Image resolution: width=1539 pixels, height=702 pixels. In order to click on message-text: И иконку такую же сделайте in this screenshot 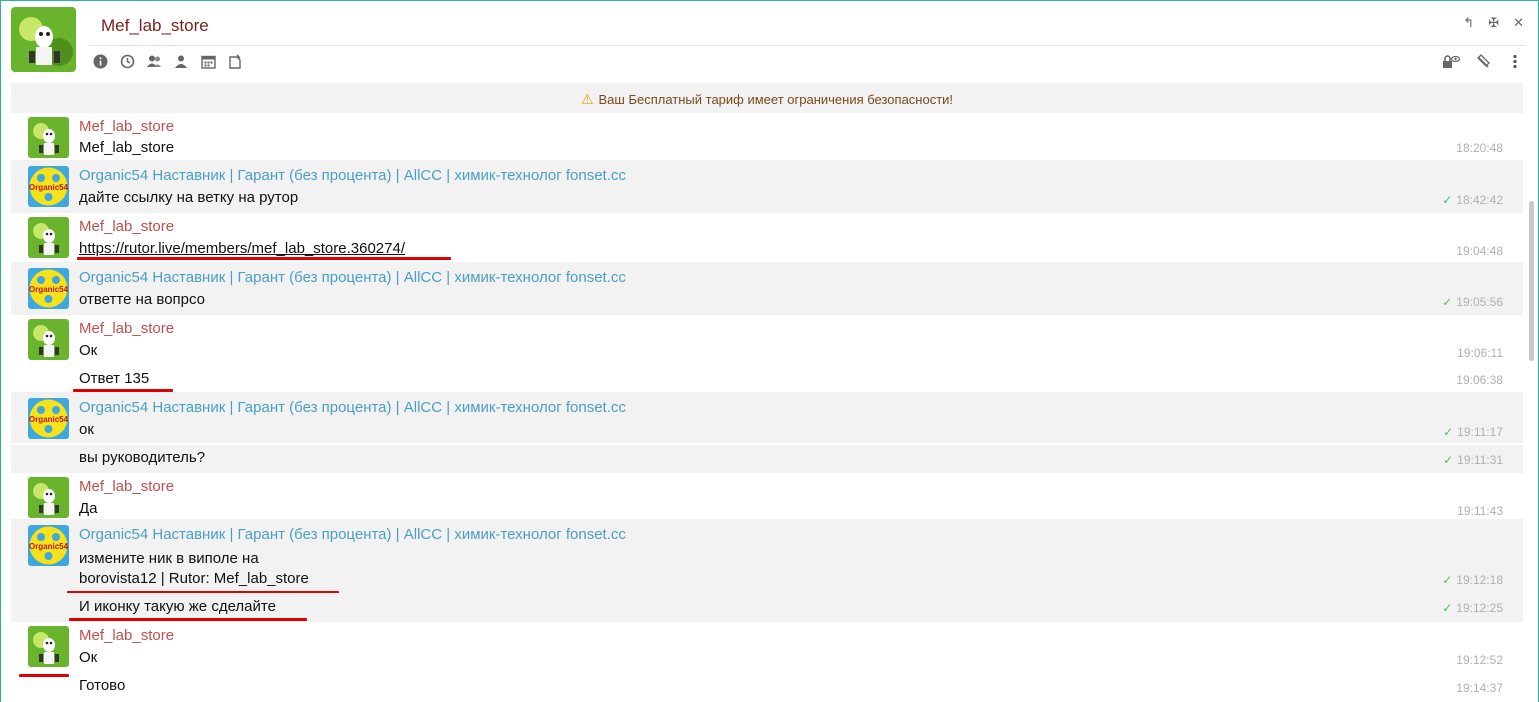, I will do `click(177, 606)`.